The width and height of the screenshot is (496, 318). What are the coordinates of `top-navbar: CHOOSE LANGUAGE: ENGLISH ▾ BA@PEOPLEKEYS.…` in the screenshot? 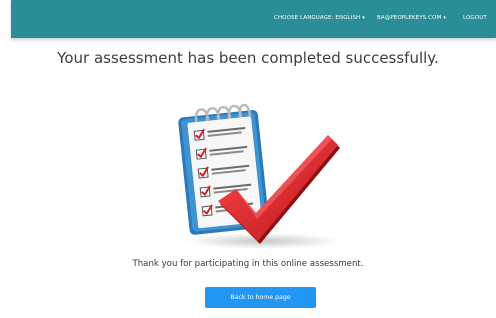 It's located at (253, 19).